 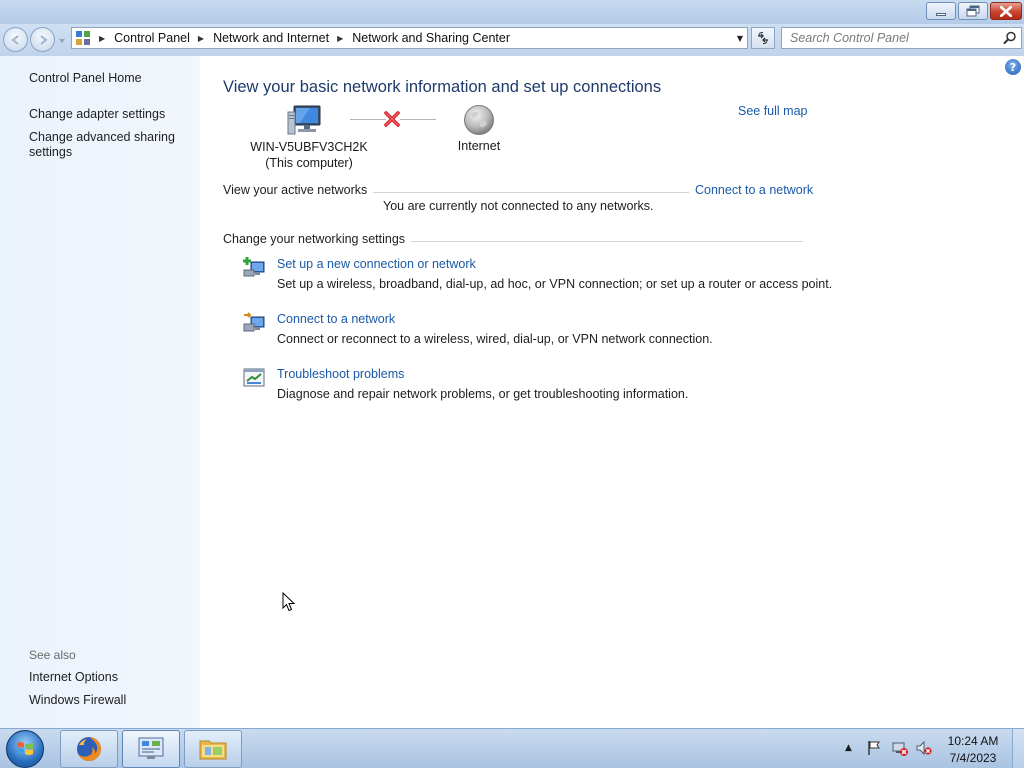 What do you see at coordinates (309, 155) in the screenshot?
I see `computer-name-label: WIN-V5UBFV3CH2K (This computer)` at bounding box center [309, 155].